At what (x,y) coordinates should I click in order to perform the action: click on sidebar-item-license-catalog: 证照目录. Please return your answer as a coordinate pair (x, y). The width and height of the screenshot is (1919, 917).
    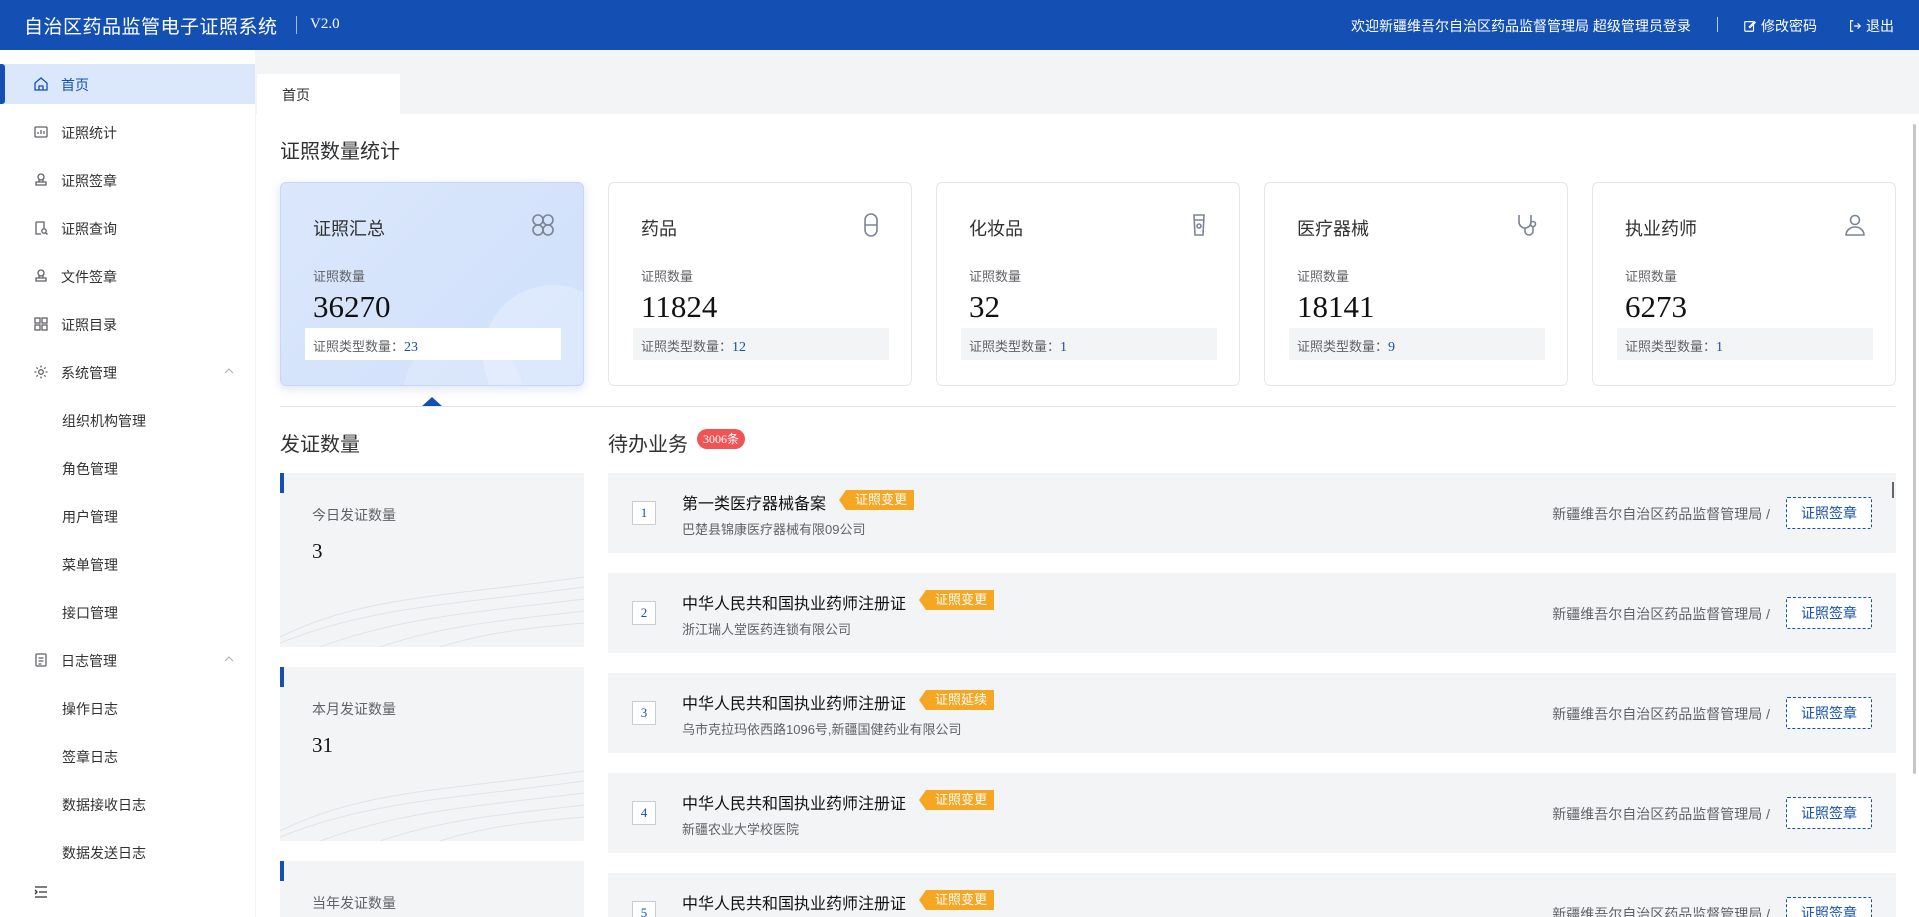
    Looking at the image, I should click on (127, 324).